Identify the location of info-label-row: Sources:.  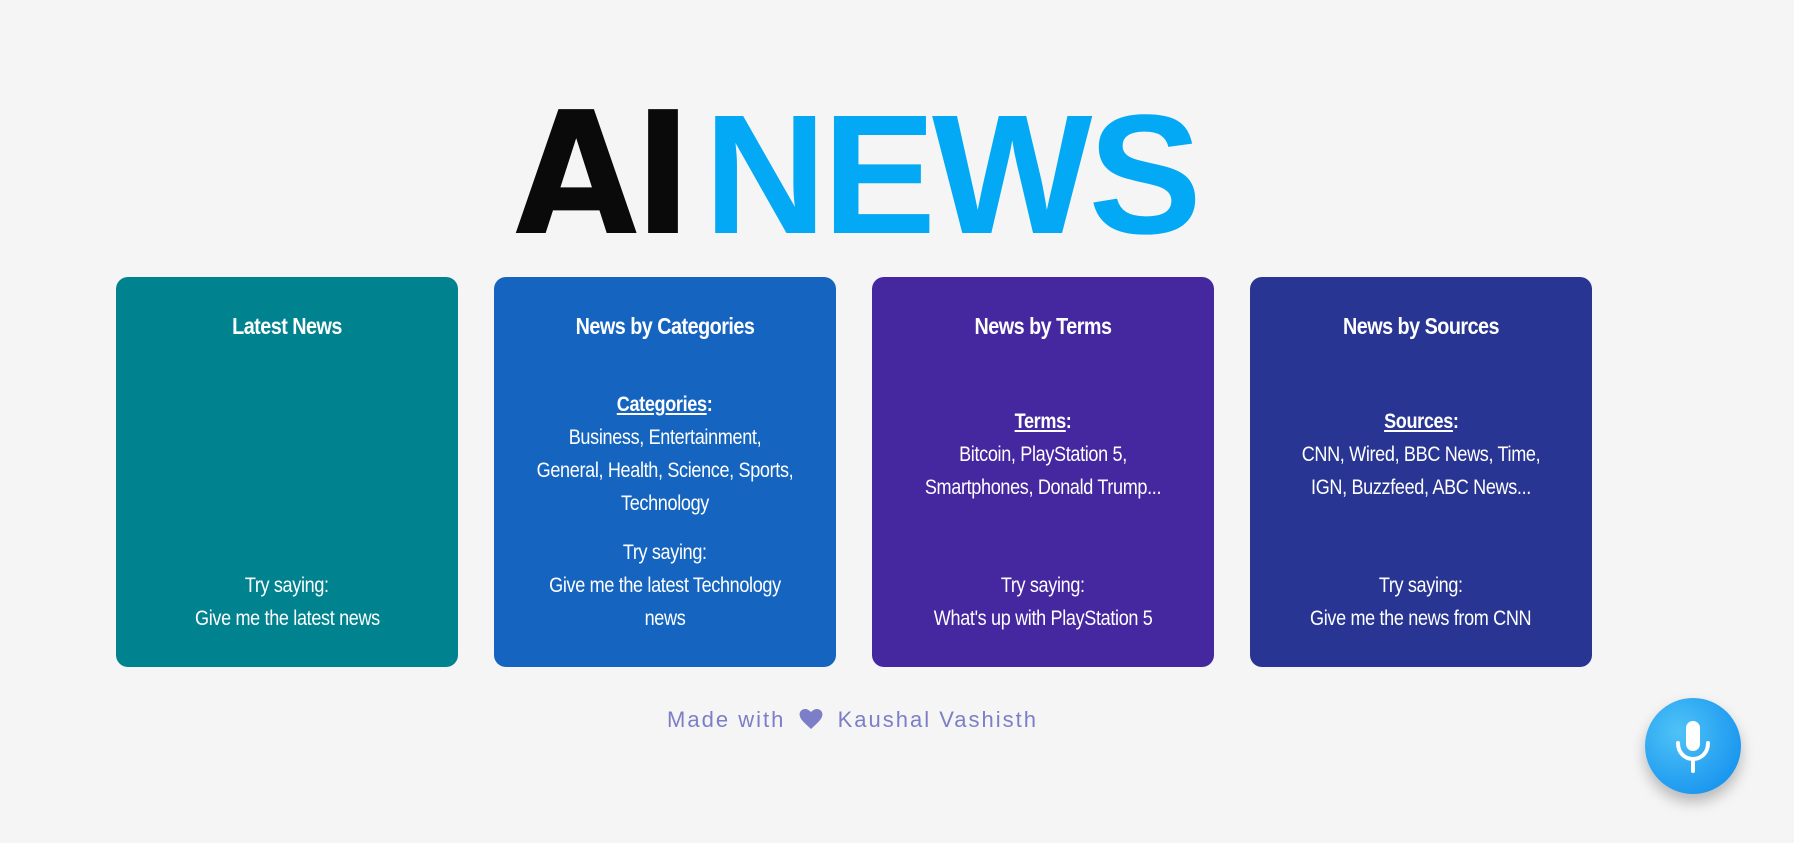
(1421, 421).